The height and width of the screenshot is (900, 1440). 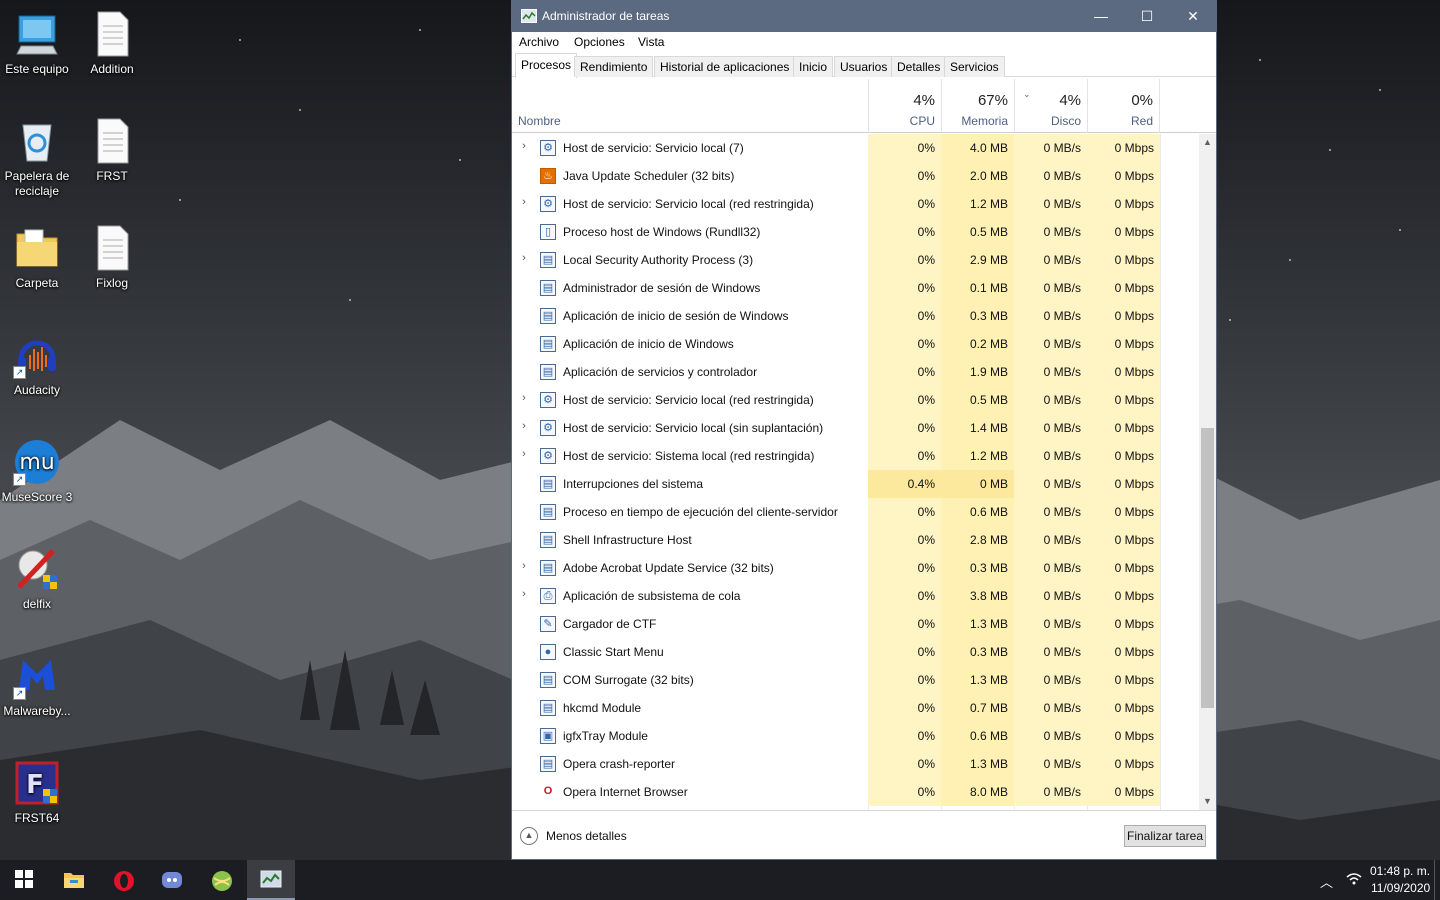 I want to click on tab-inicio: Inicio, so click(x=813, y=66).